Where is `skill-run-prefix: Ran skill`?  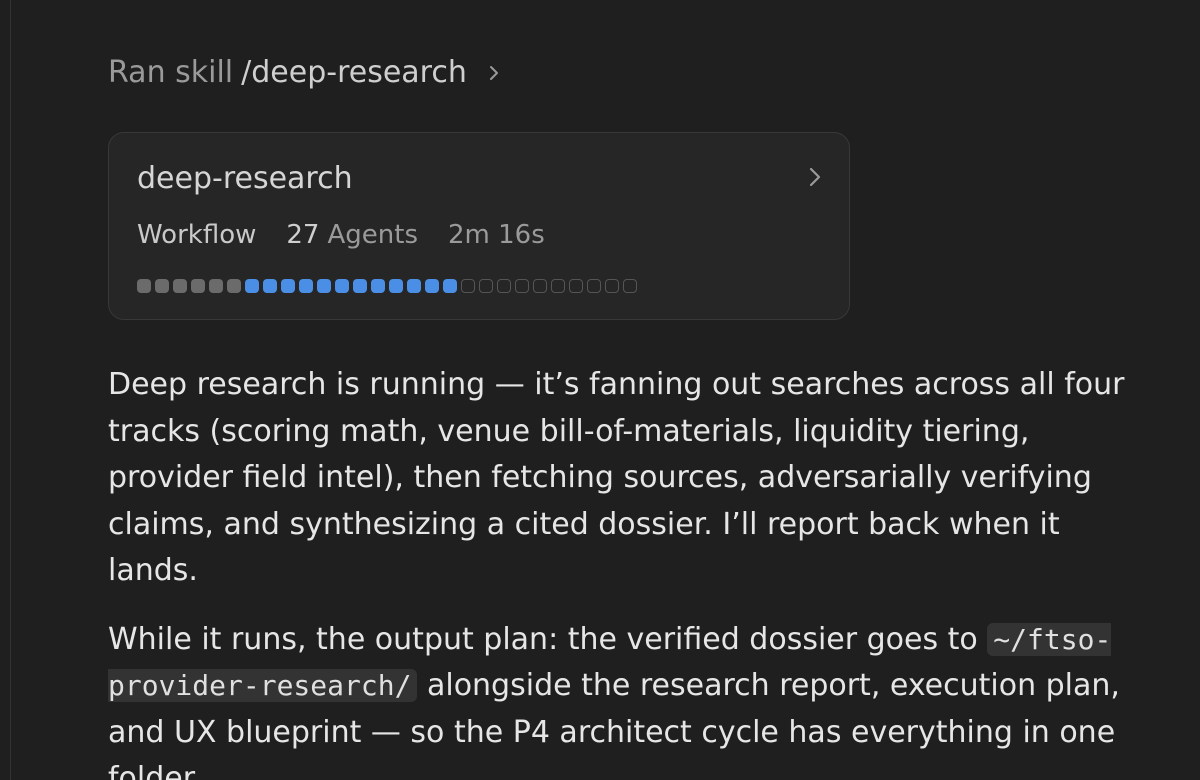
skill-run-prefix: Ran skill is located at coordinates (171, 72).